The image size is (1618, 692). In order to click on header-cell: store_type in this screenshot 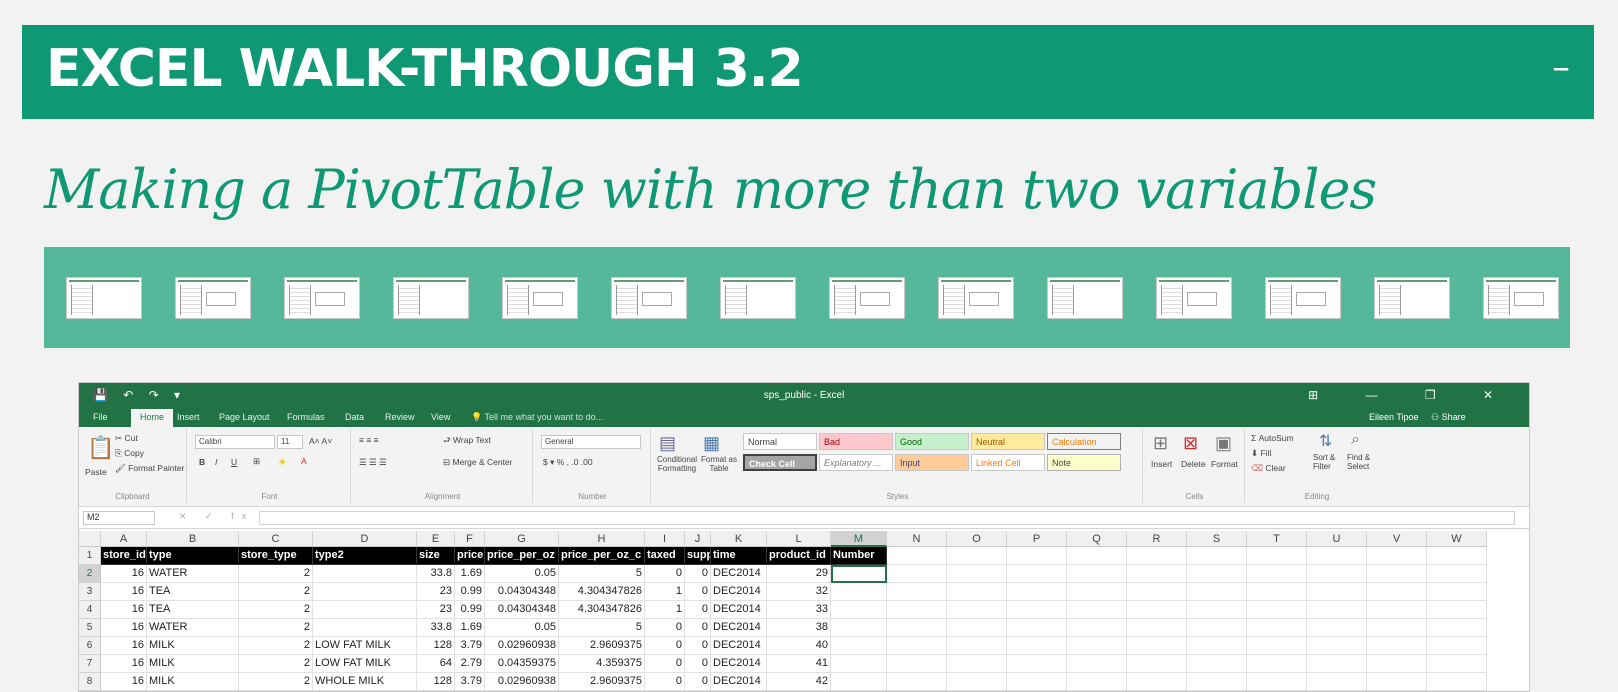, I will do `click(276, 556)`.